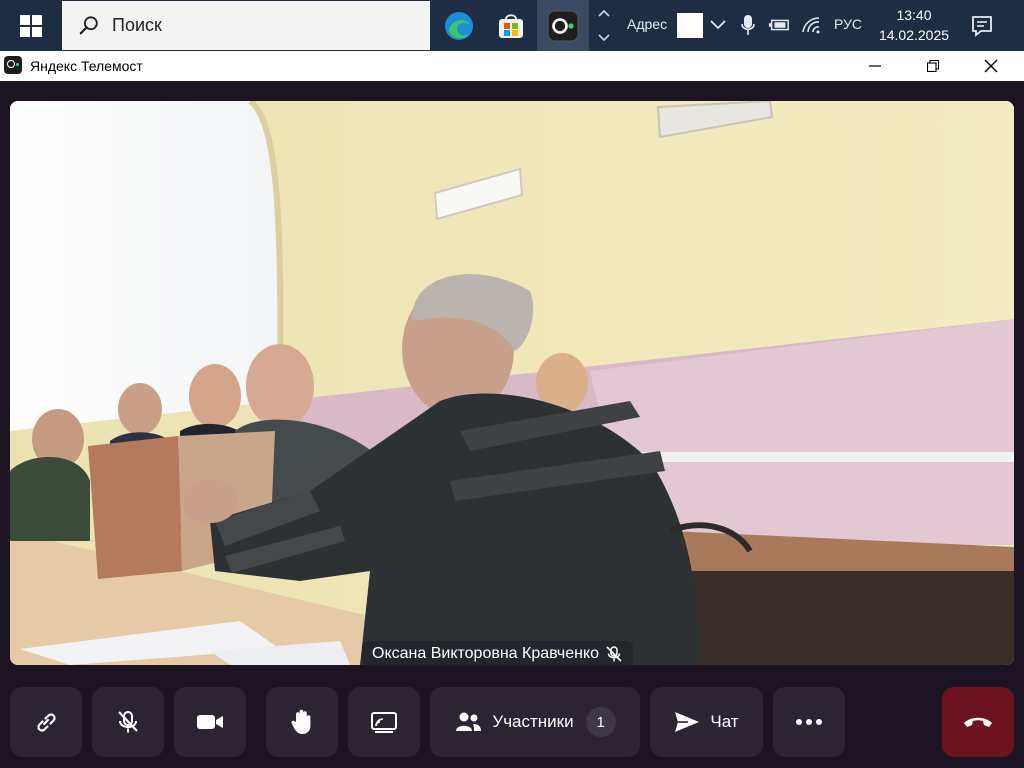  I want to click on taskbar-app-telemost, so click(563, 25).